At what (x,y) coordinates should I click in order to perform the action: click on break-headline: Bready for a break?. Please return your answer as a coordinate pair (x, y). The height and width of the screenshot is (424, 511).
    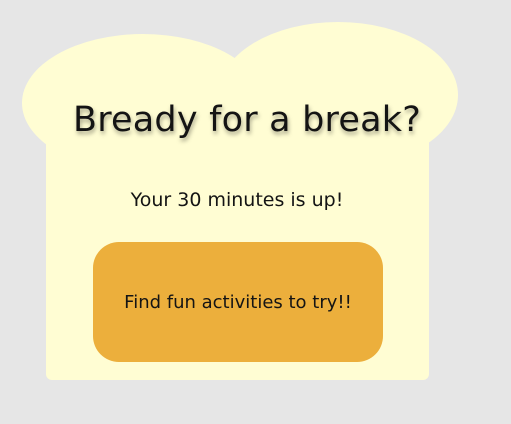
    Looking at the image, I should click on (247, 120).